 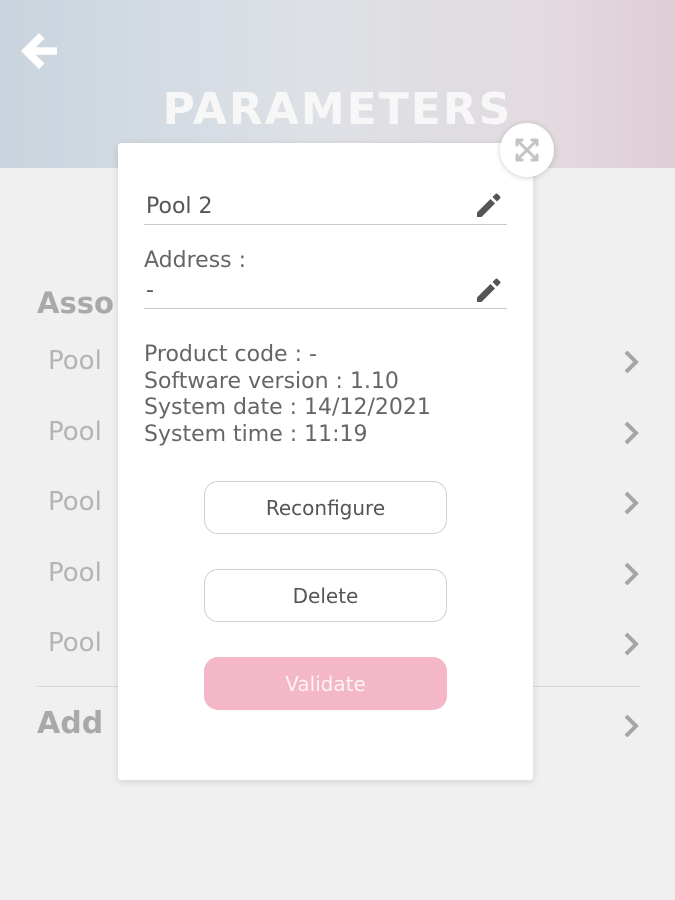 I want to click on page-title: PARAMETERS, so click(x=337, y=109).